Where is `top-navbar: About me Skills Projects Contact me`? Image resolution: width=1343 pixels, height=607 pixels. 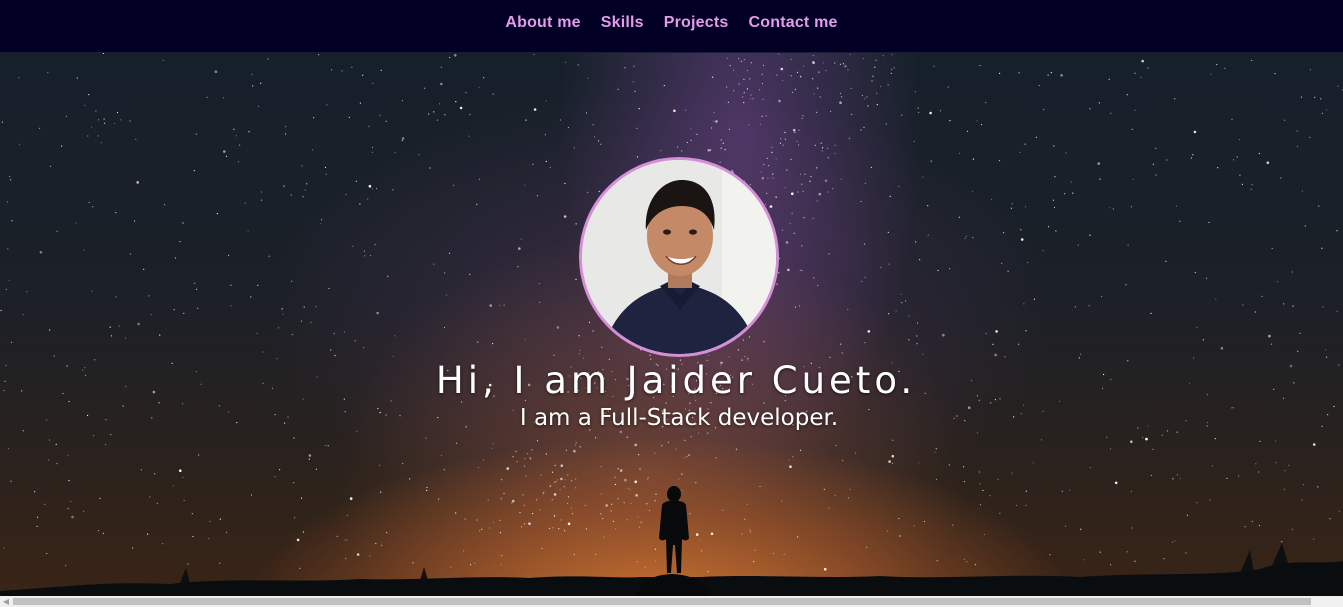
top-navbar: About me Skills Projects Contact me is located at coordinates (671, 26).